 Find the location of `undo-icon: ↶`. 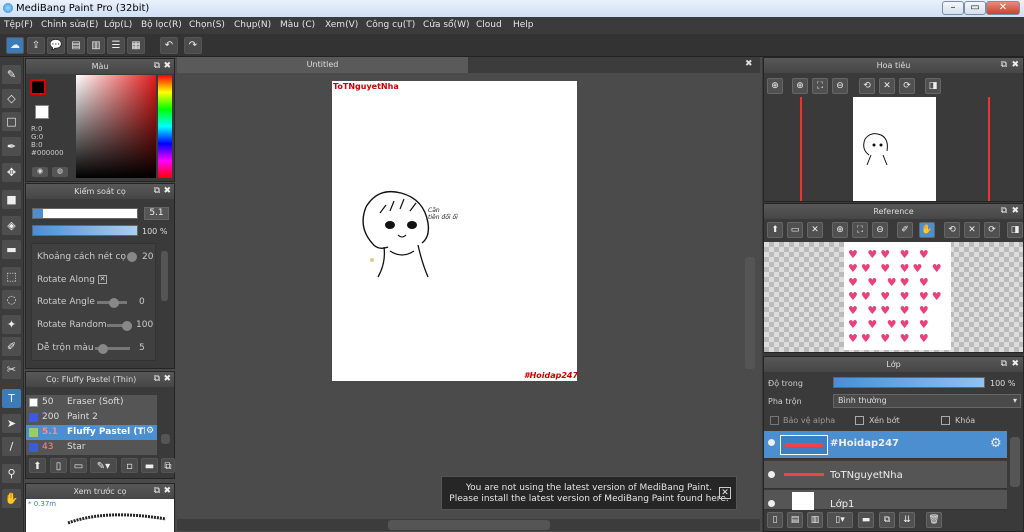

undo-icon: ↶ is located at coordinates (169, 45).